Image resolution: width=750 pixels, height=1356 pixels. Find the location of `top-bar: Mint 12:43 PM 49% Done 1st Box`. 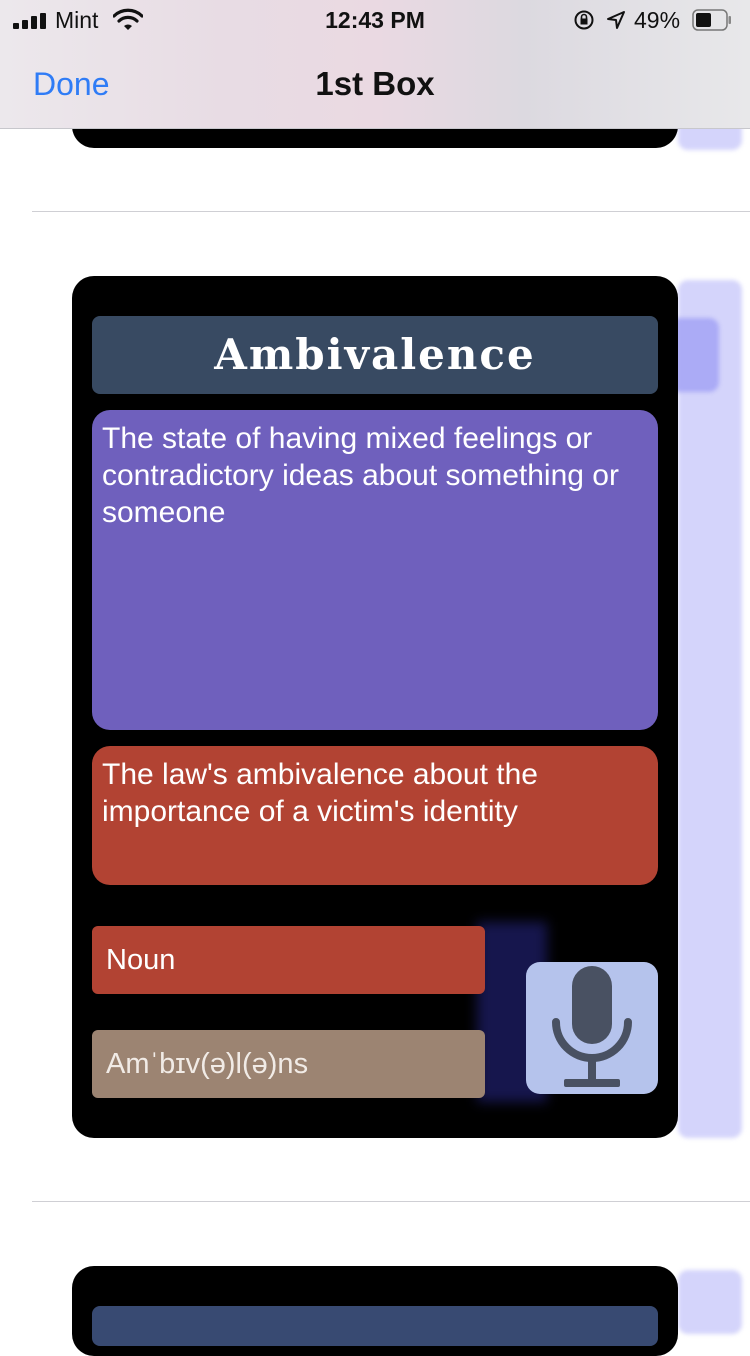

top-bar: Mint 12:43 PM 49% Done 1st Box is located at coordinates (375, 64).